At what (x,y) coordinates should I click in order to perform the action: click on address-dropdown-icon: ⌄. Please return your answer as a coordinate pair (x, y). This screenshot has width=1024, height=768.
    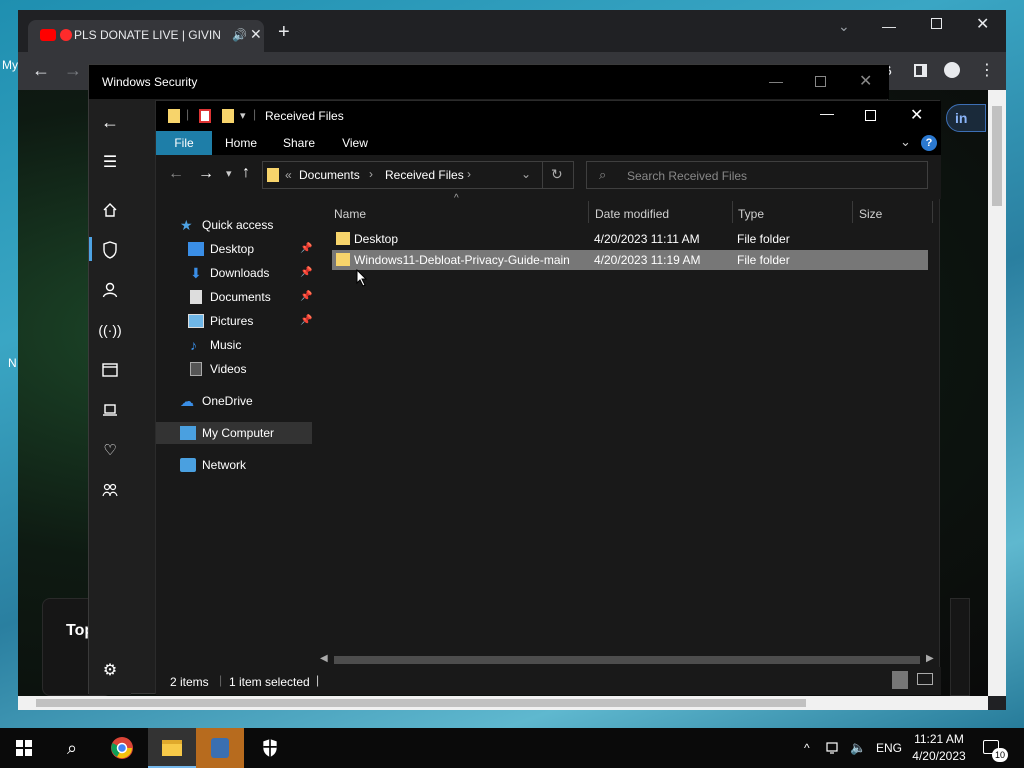
    Looking at the image, I should click on (526, 174).